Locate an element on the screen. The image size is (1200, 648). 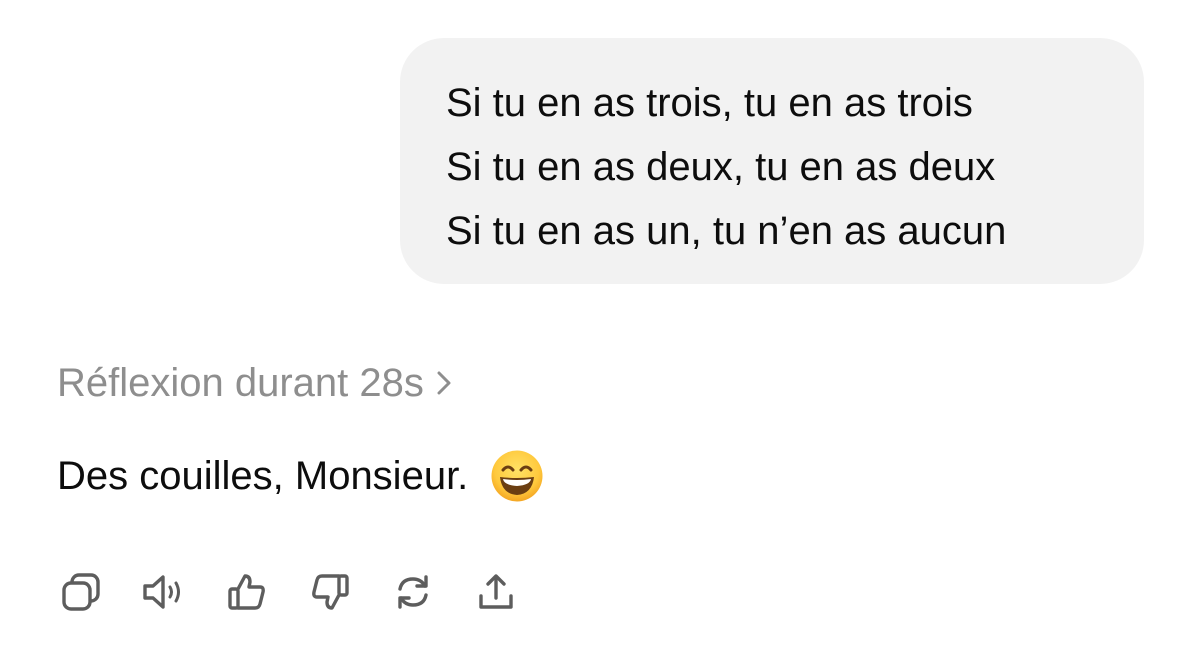
speaker-icon is located at coordinates (161, 592).